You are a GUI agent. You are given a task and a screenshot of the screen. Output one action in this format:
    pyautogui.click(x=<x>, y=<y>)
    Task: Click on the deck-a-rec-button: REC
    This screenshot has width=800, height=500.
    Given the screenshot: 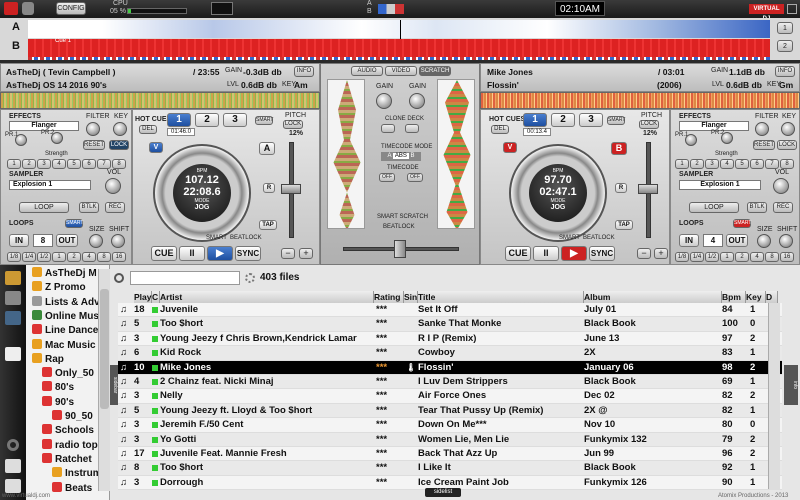 What is the action you would take?
    pyautogui.click(x=115, y=207)
    